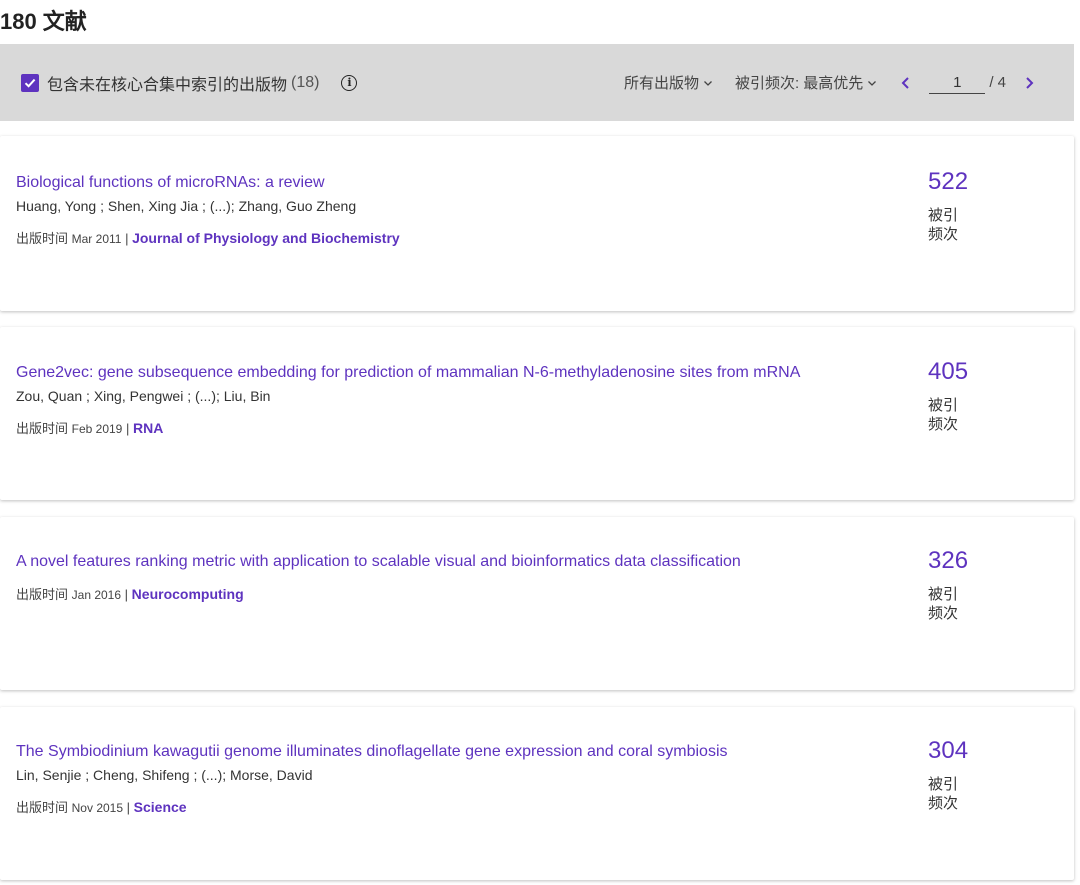 This screenshot has height=885, width=1080. What do you see at coordinates (188, 594) in the screenshot?
I see `journal-link: Neurocomputing` at bounding box center [188, 594].